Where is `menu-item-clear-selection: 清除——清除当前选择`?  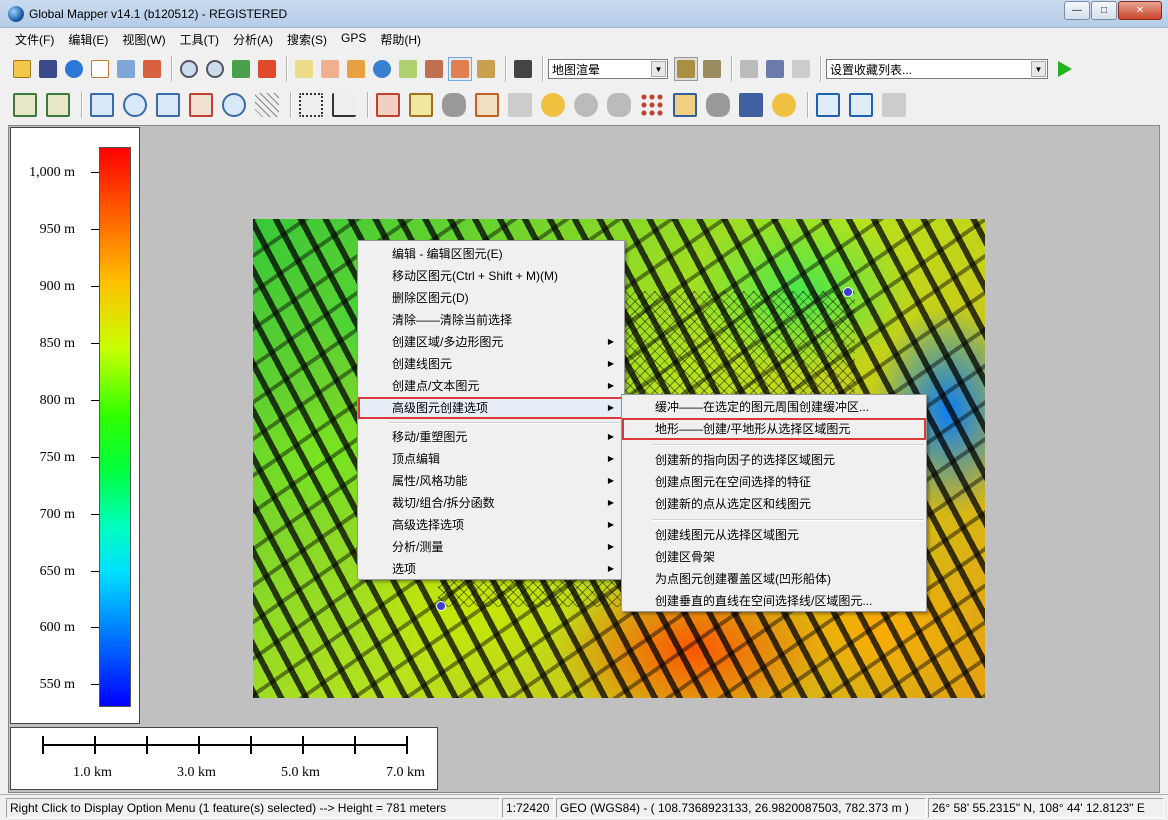 menu-item-clear-selection: 清除——清除当前选择 is located at coordinates (491, 320).